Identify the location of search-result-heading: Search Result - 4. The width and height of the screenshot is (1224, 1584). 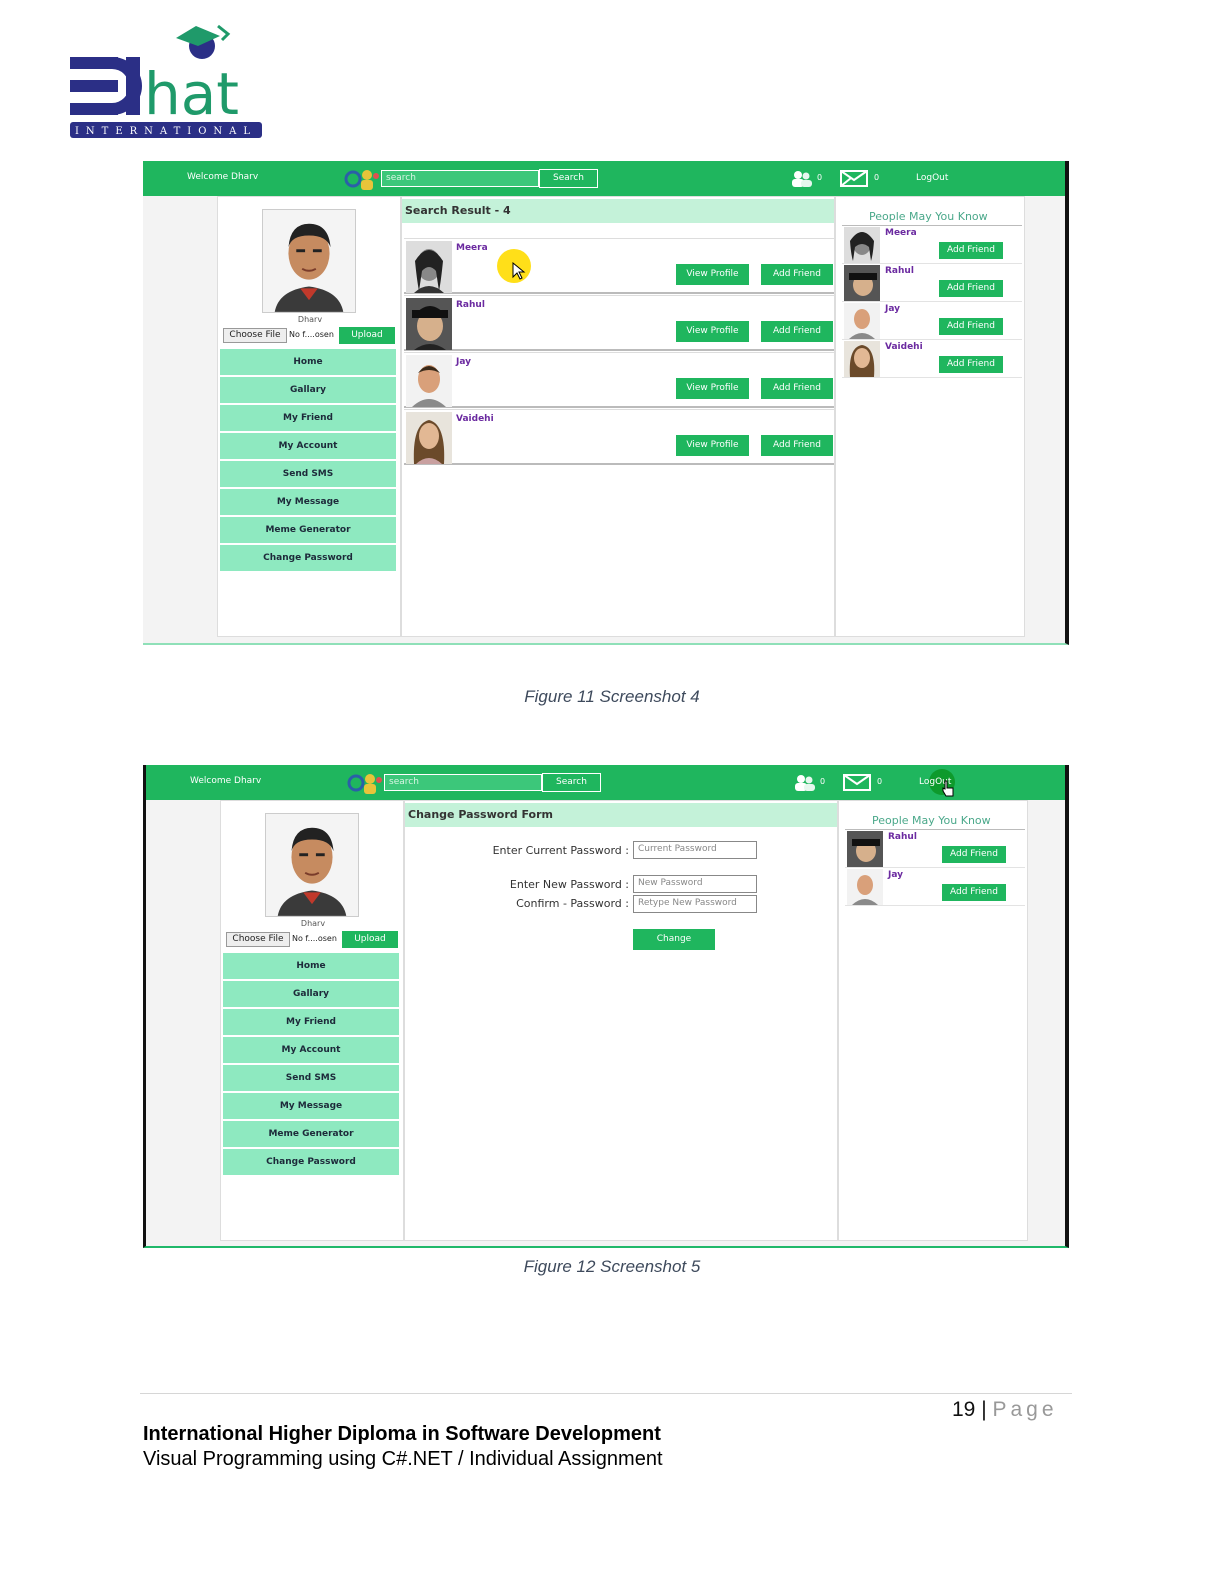
(618, 211).